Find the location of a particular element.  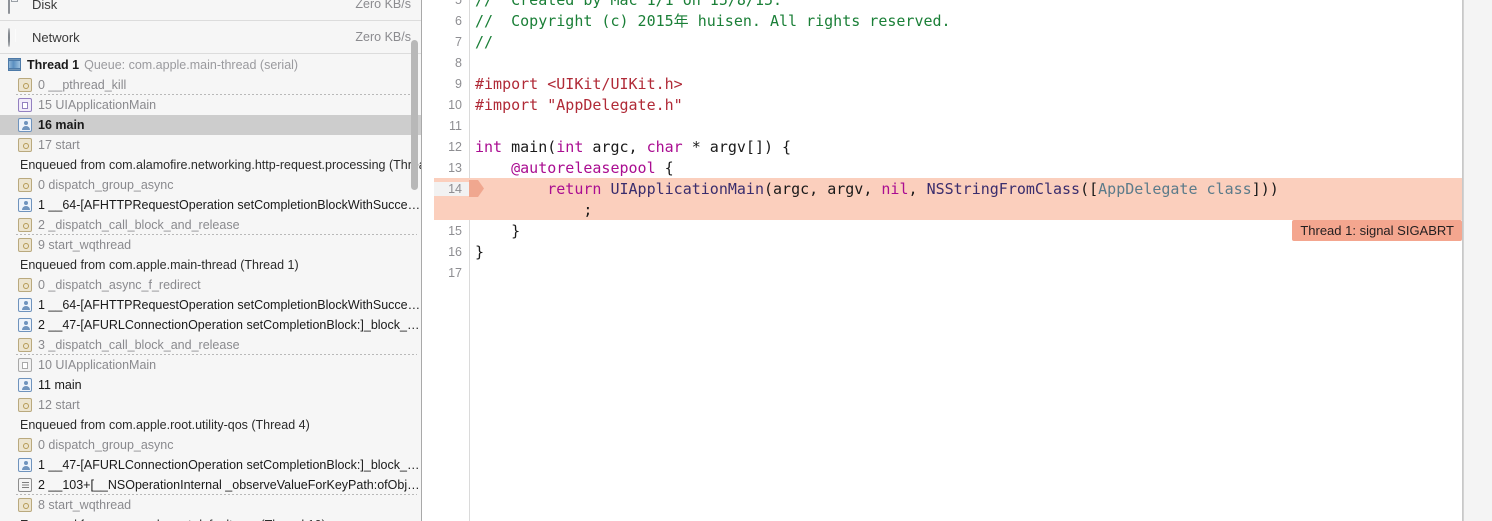

framework-frame-icon is located at coordinates (25, 105).